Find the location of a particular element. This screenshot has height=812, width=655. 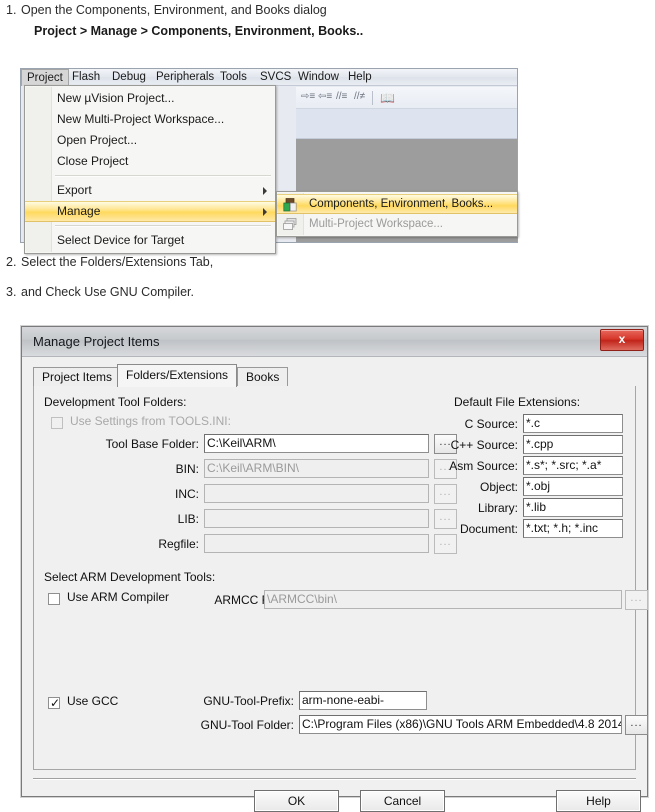

dialog-titlebar: Manage Project Items x is located at coordinates (334, 342).